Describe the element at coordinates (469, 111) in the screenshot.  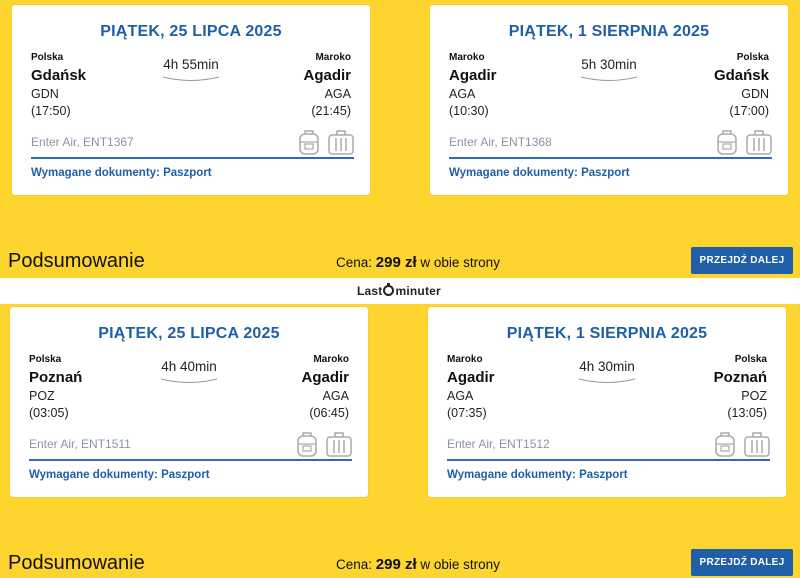
I see `departure-time: (10:30)` at that location.